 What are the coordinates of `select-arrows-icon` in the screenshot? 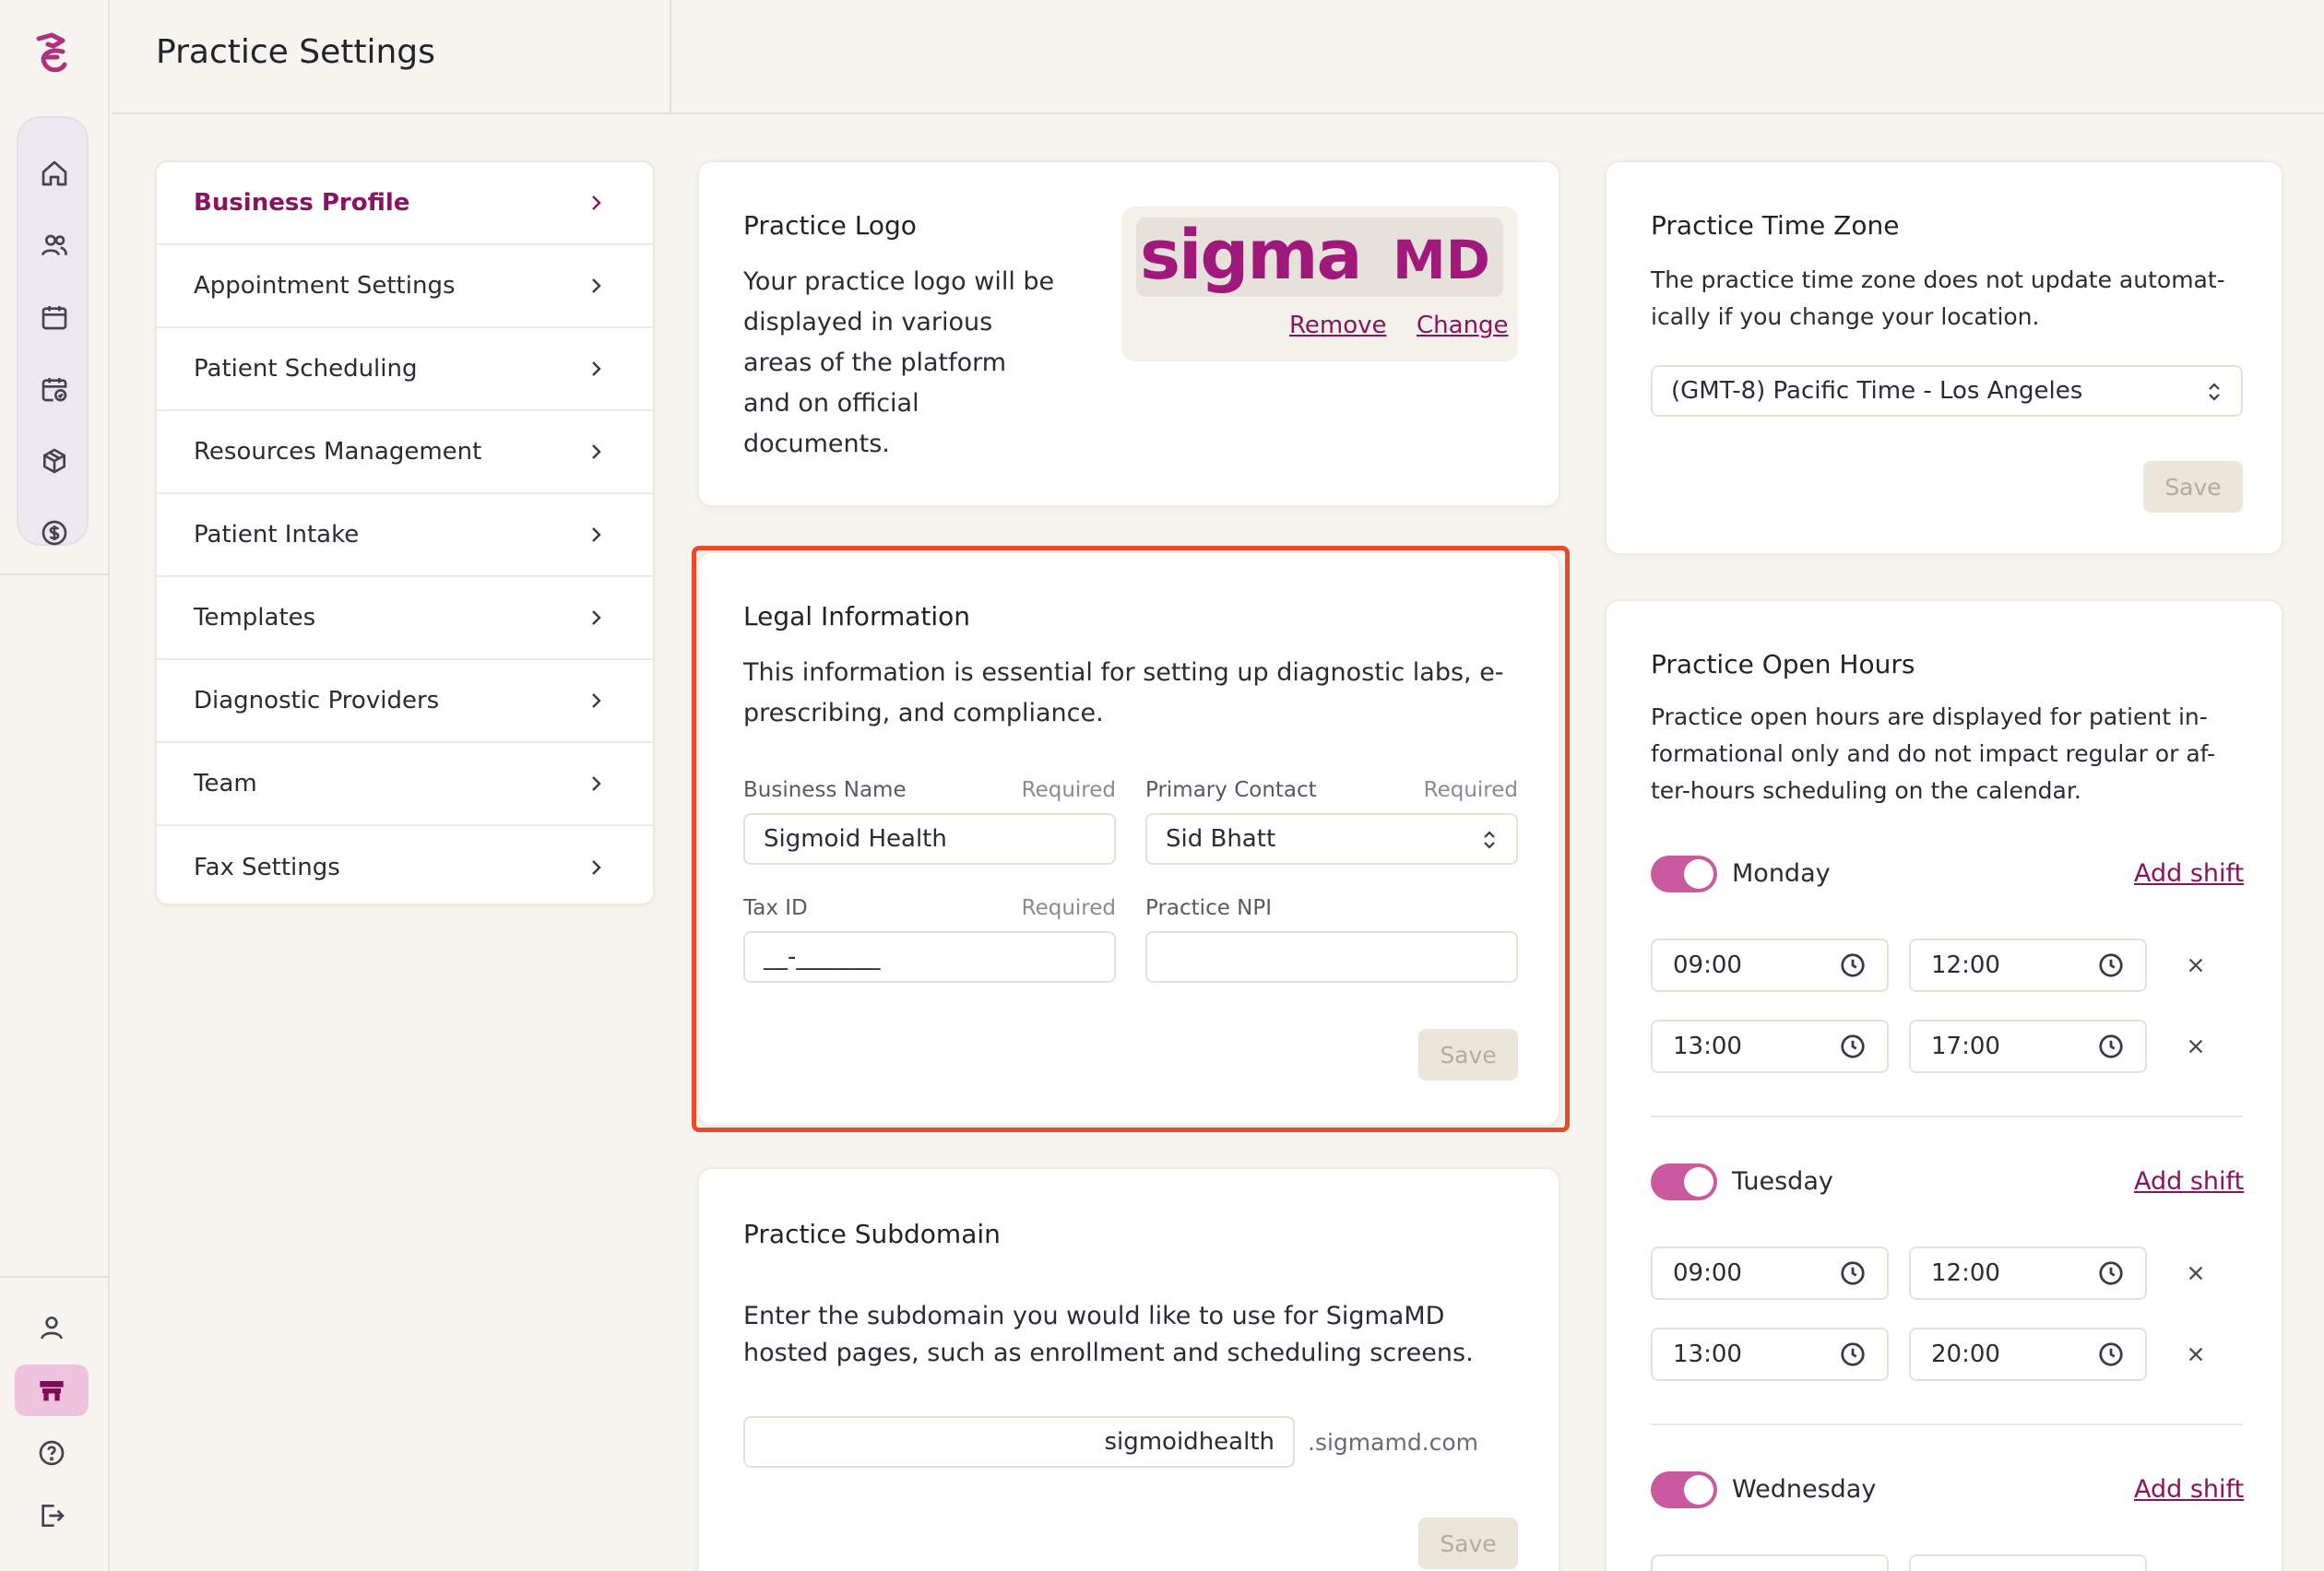 It's located at (2214, 392).